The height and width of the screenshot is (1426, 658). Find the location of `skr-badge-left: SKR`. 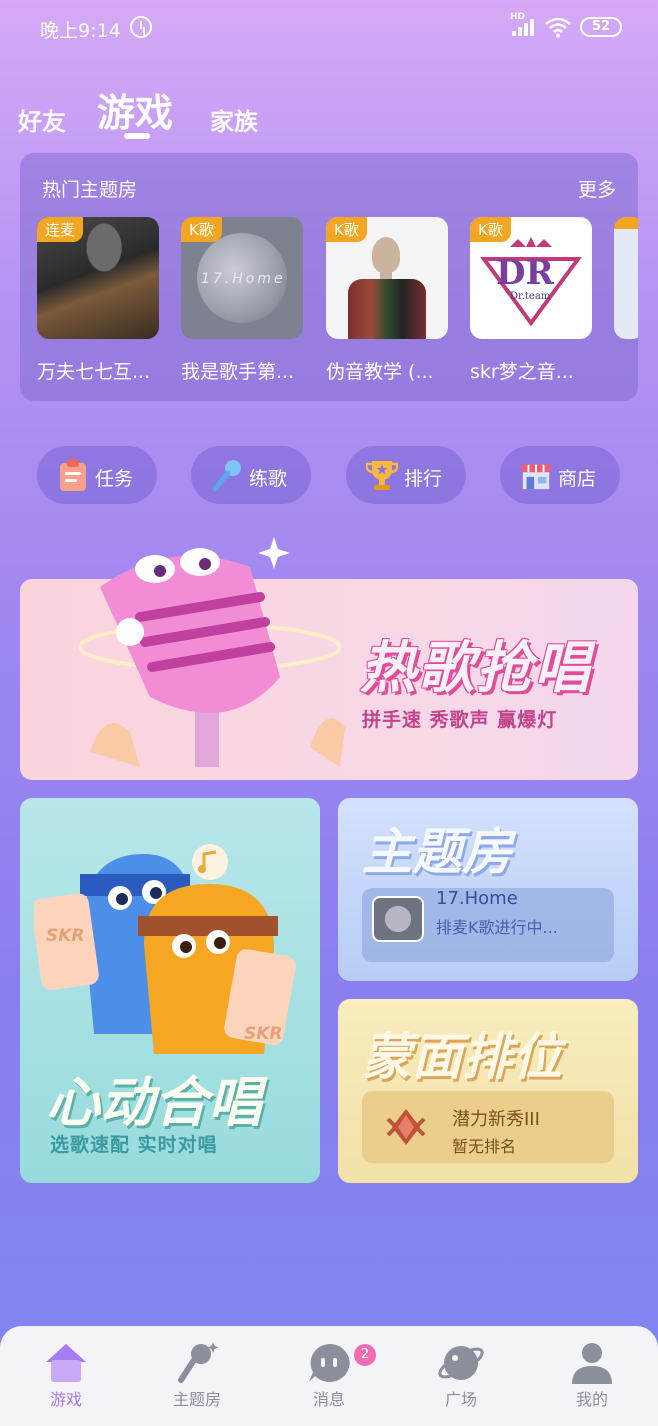

skr-badge-left: SKR is located at coordinates (65, 936).